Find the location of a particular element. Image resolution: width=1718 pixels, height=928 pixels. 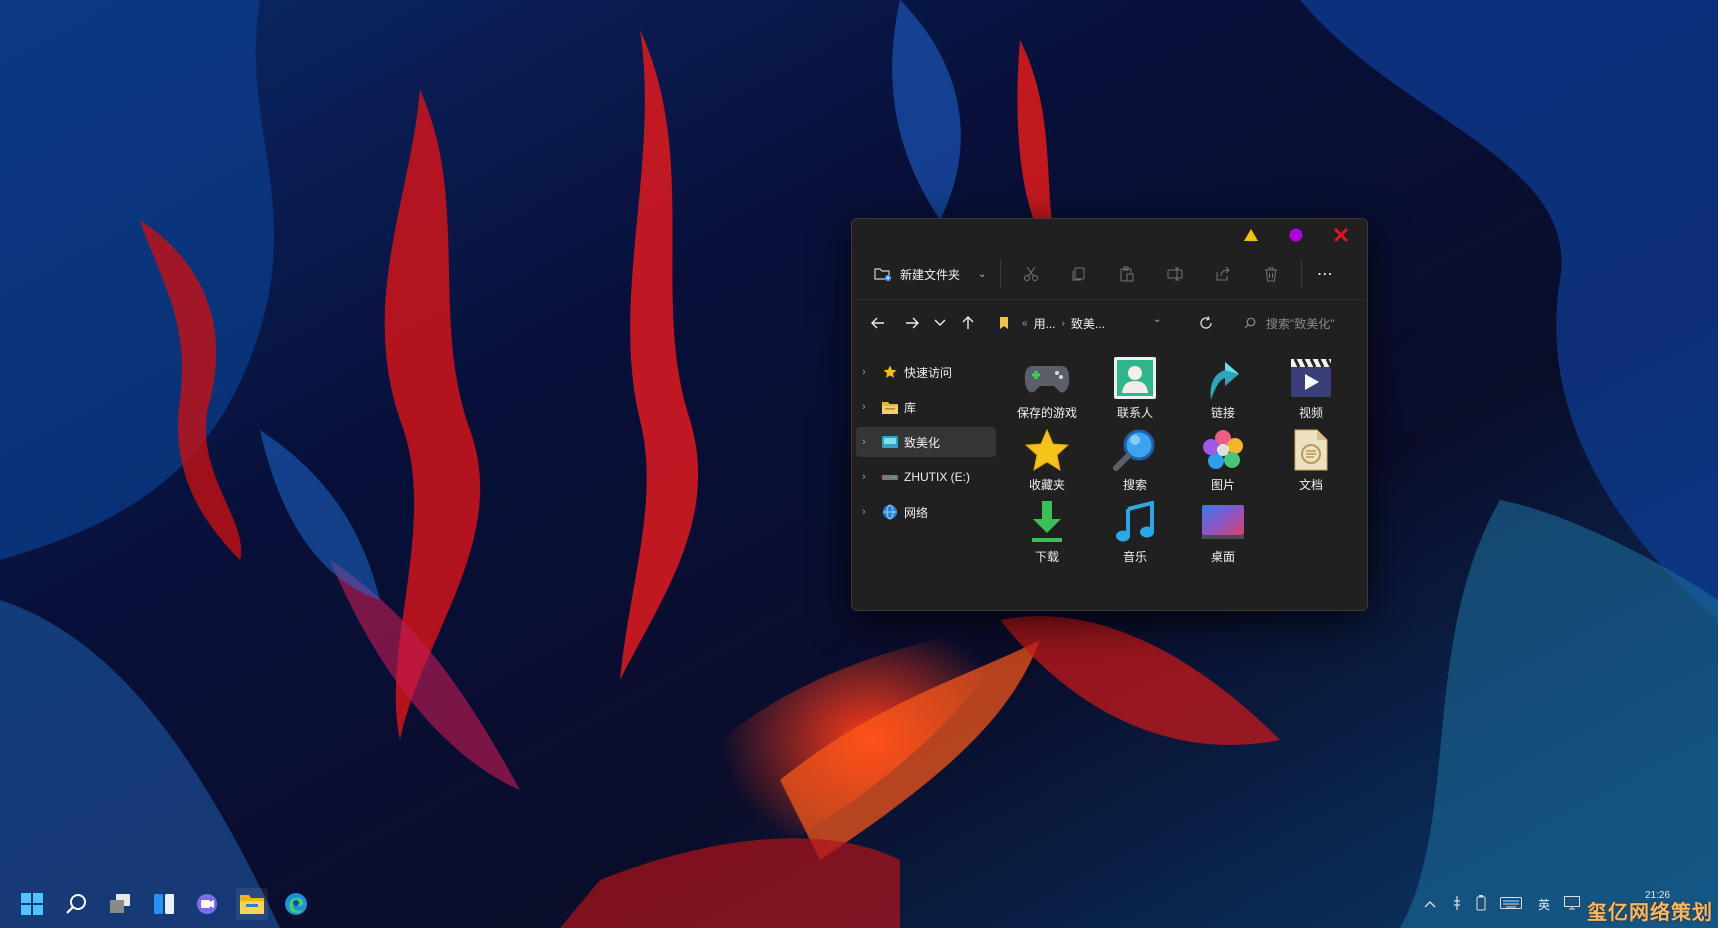

list-item-searches: 搜索 is located at coordinates (1135, 461).